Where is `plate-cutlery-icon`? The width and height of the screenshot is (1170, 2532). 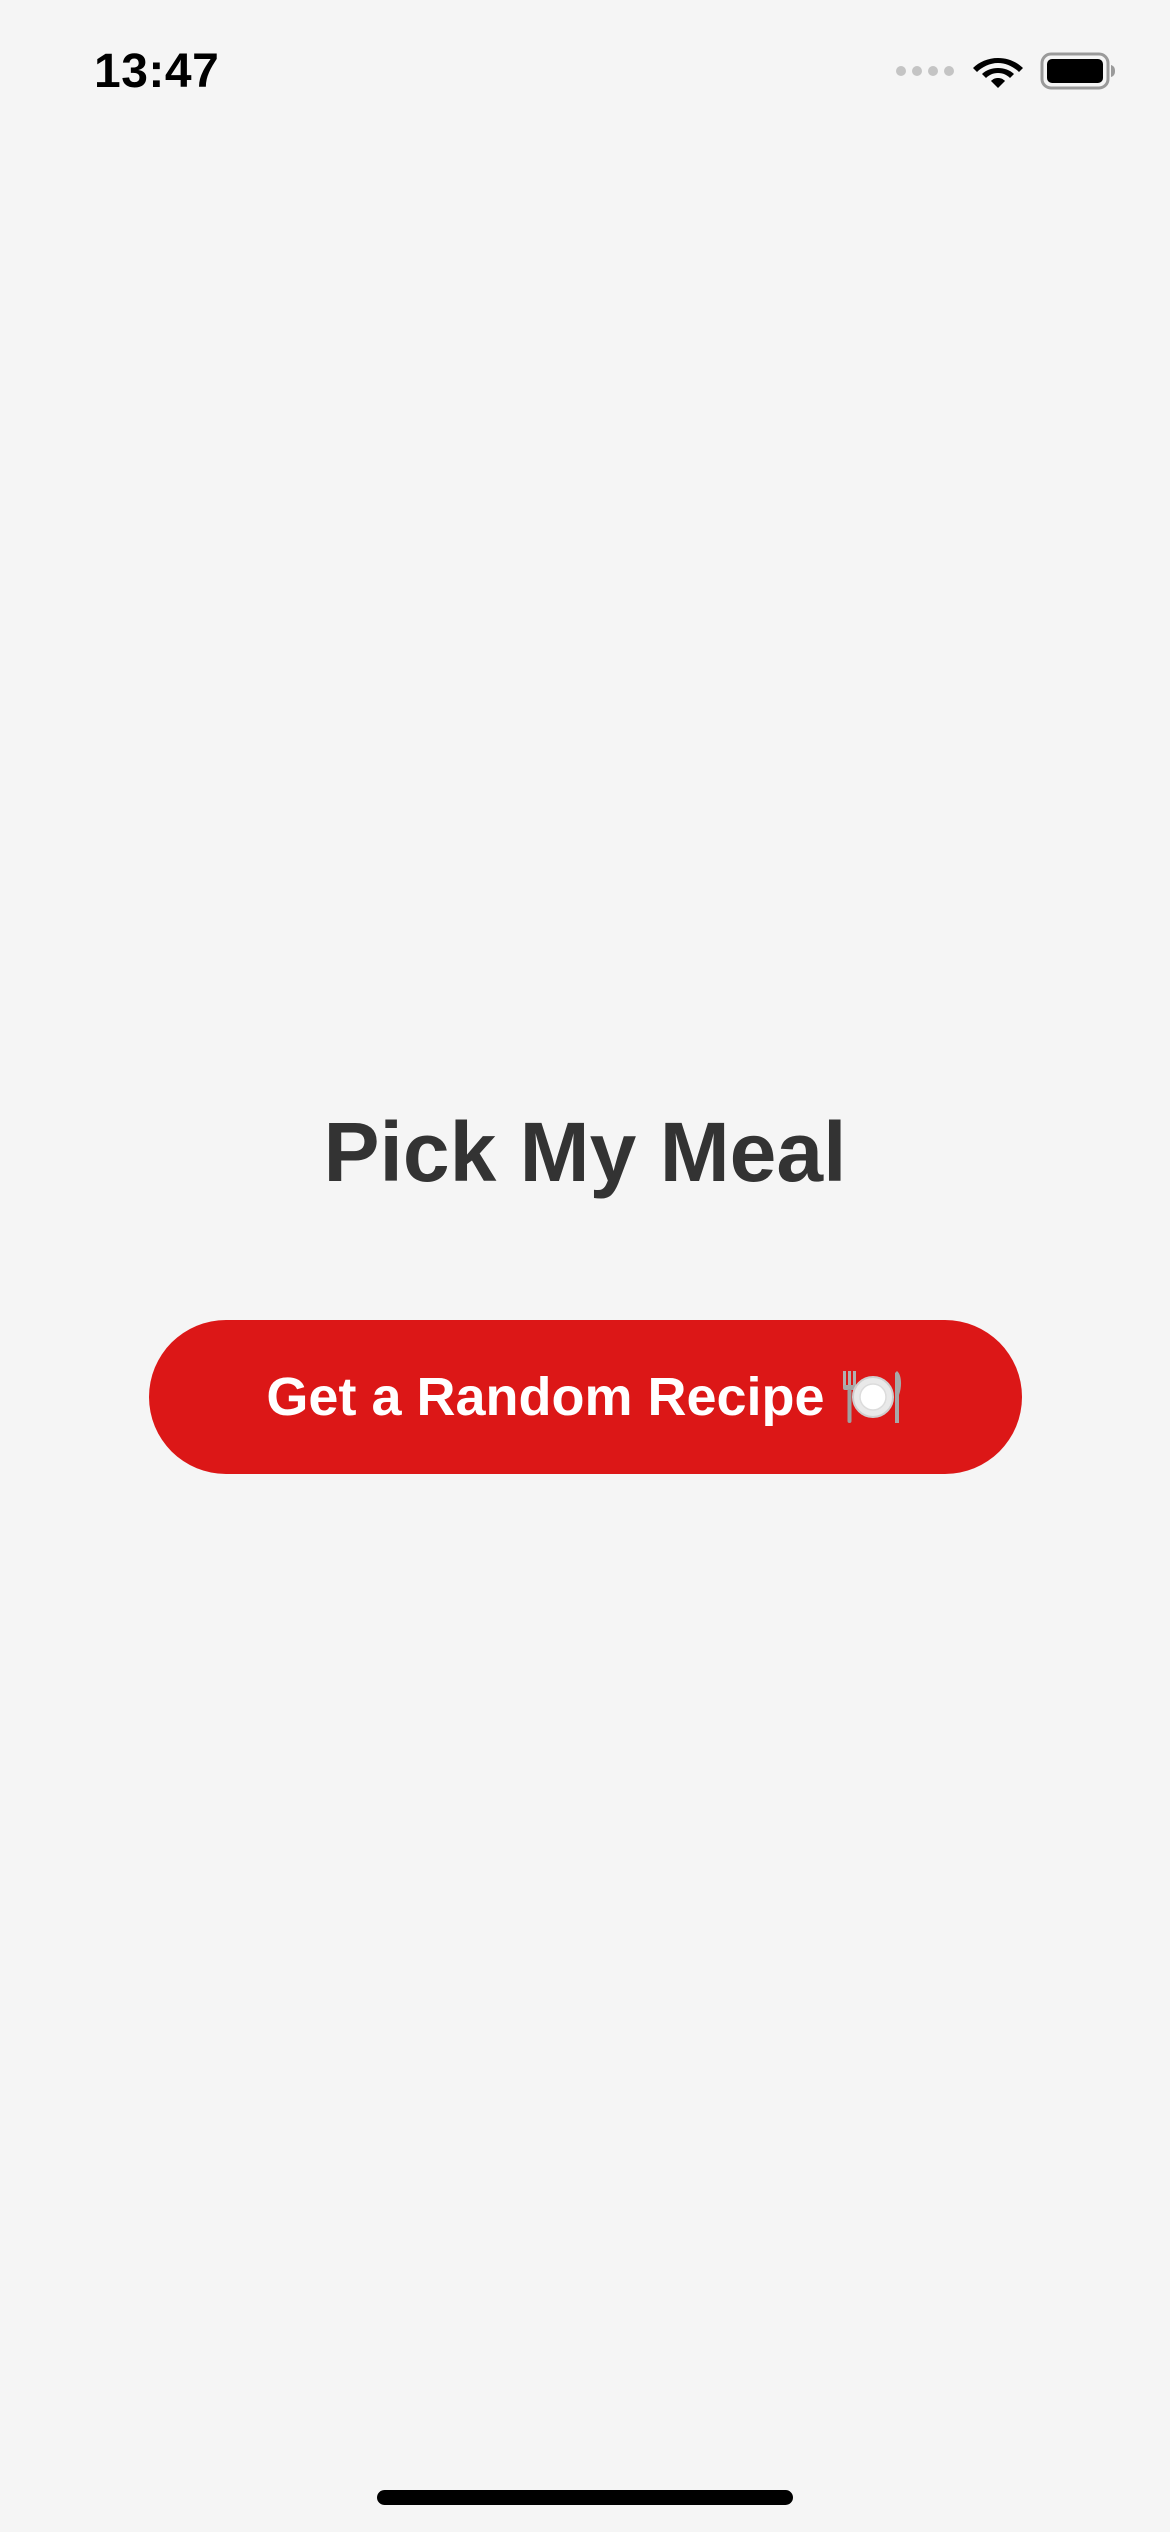
plate-cutlery-icon is located at coordinates (872, 1397).